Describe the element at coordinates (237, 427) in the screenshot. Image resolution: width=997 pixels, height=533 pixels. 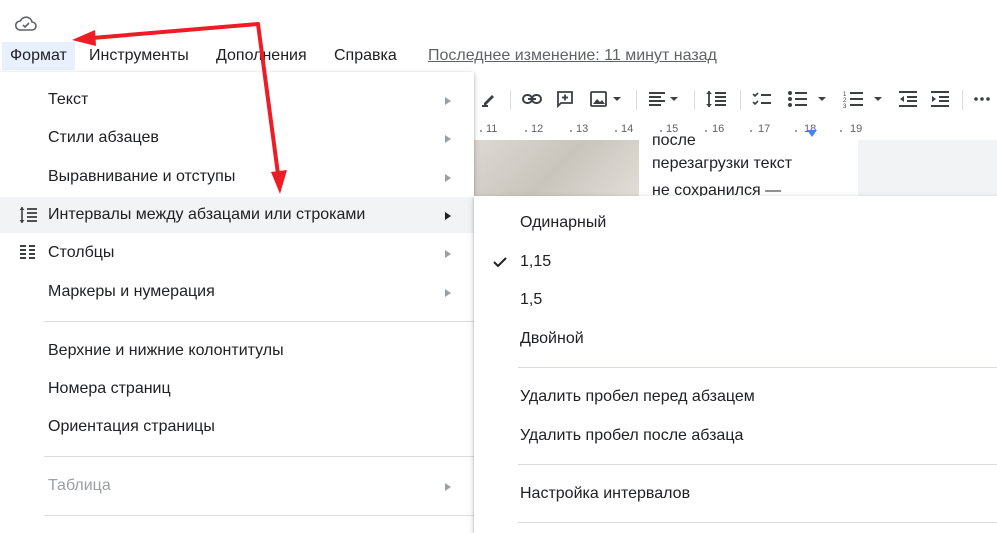
I see `menu-item-page-orientation: Ориентация страницы` at that location.